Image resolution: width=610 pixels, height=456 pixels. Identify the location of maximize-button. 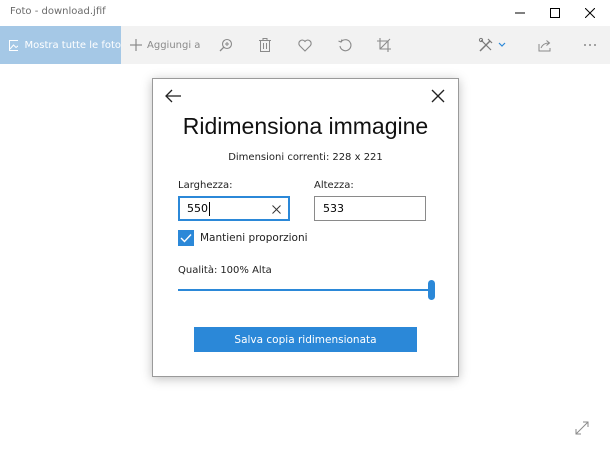
(555, 13).